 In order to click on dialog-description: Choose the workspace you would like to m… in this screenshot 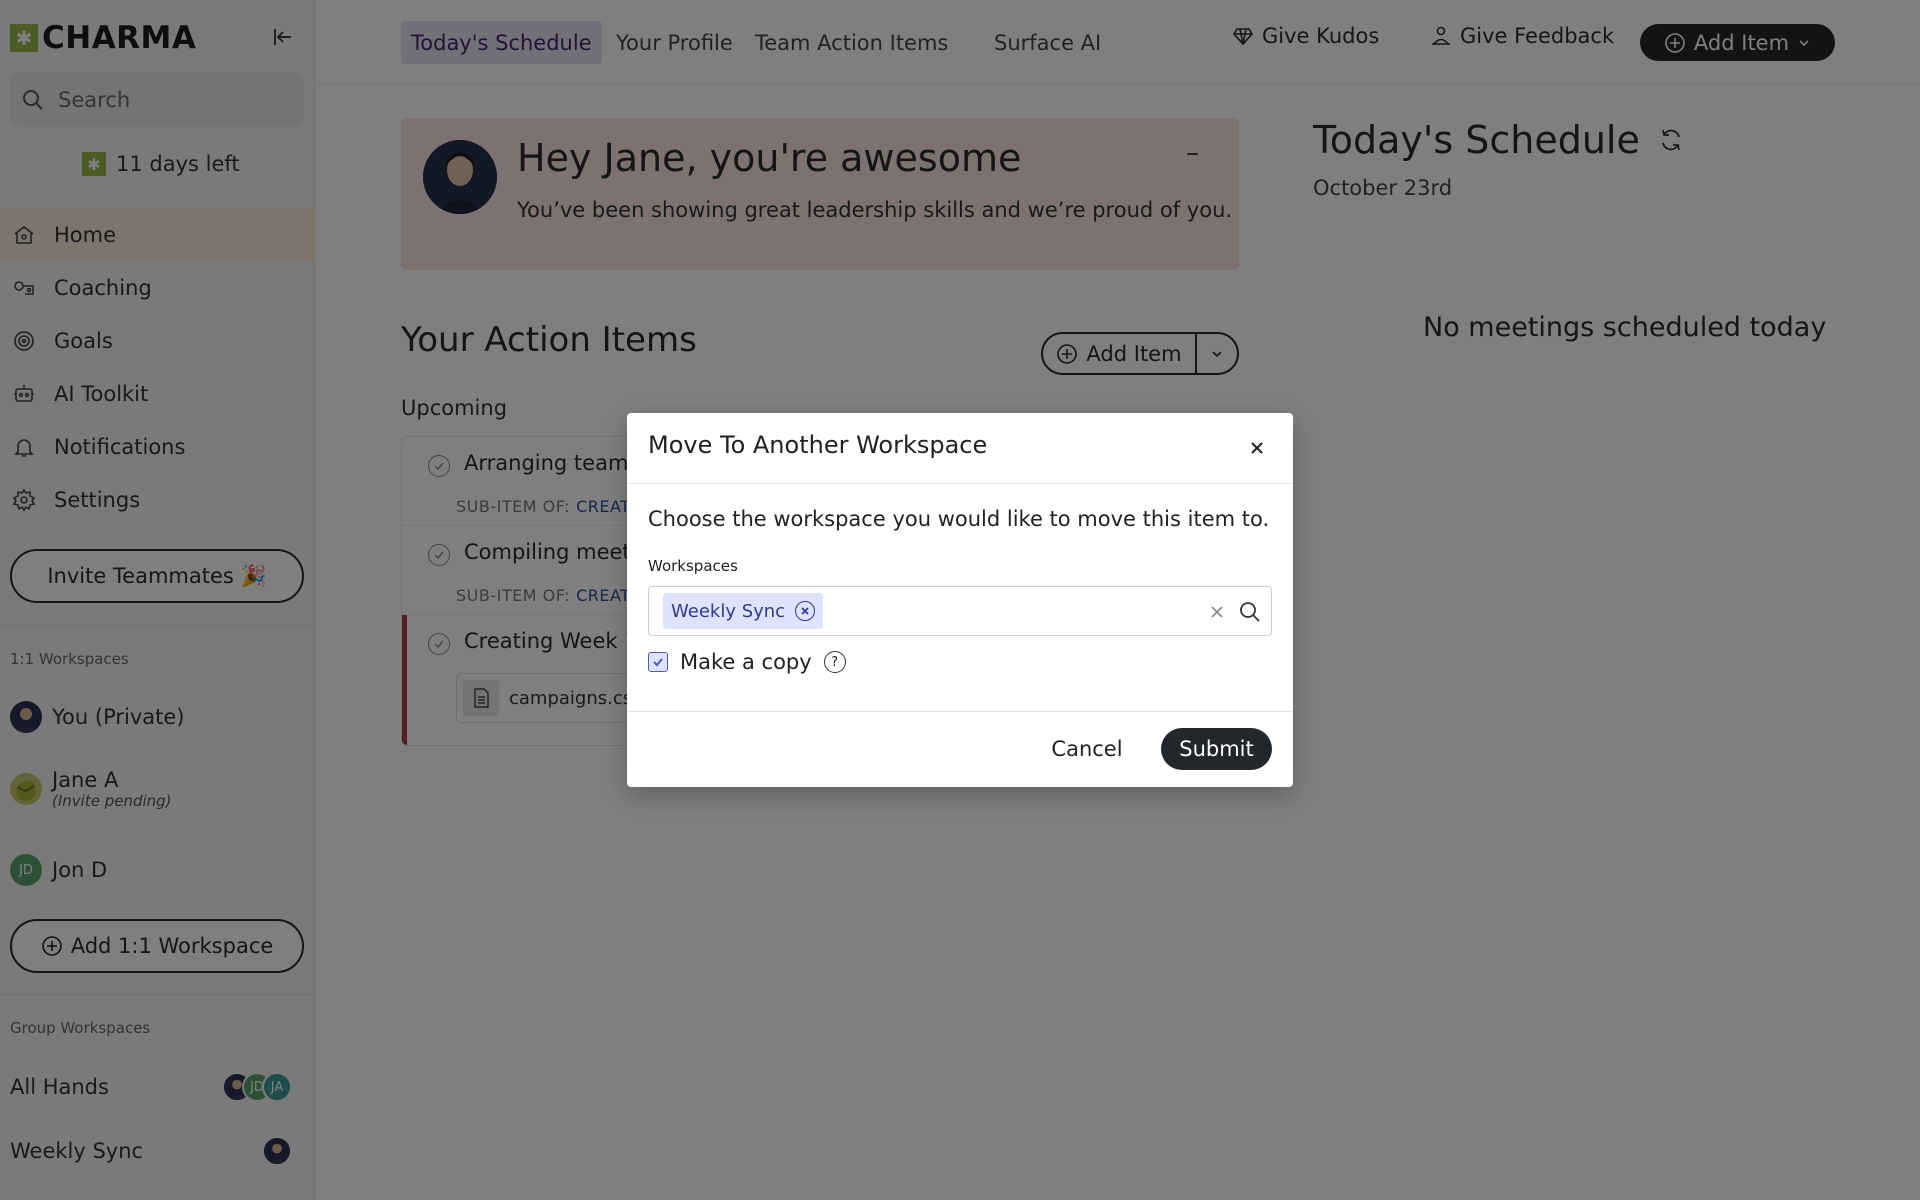, I will do `click(959, 519)`.